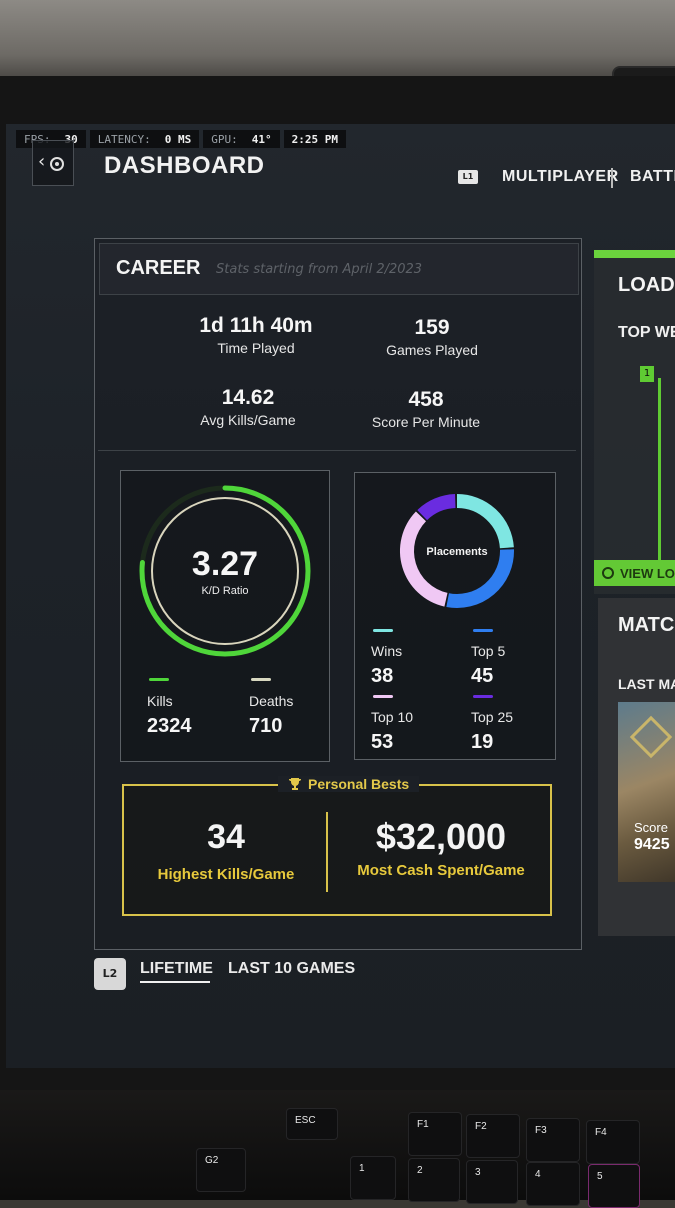 This screenshot has width=675, height=1208. Describe the element at coordinates (337, 450) in the screenshot. I see `career-divider` at that location.